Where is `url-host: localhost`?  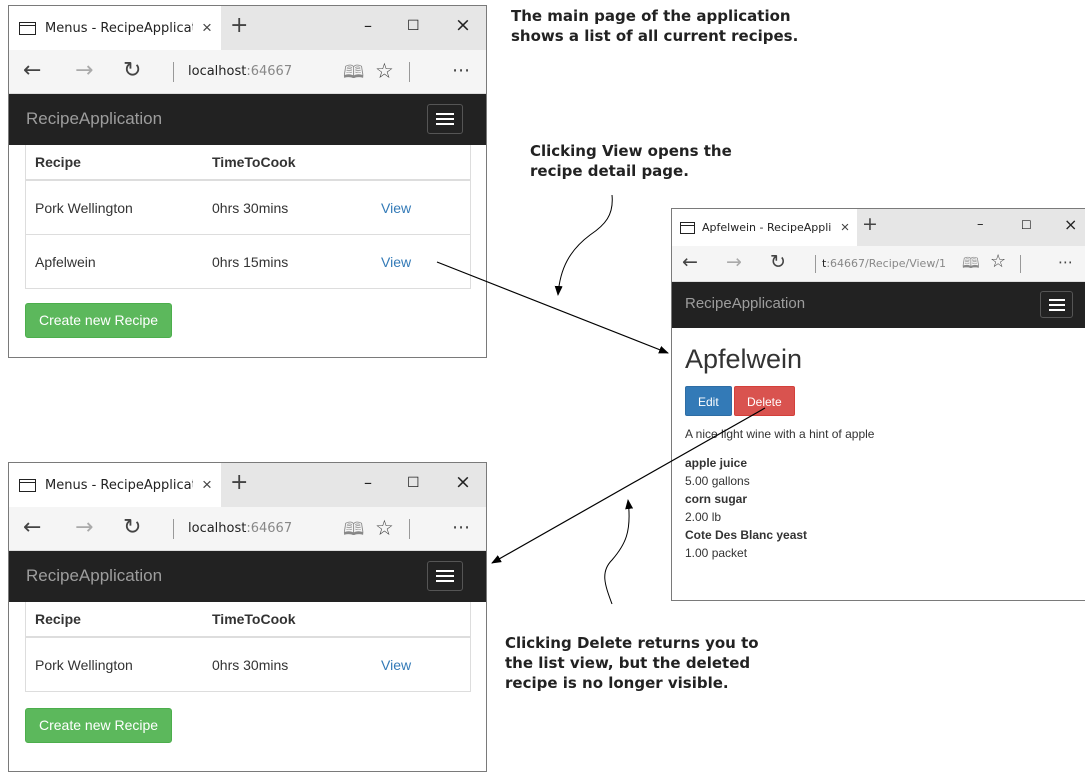 url-host: localhost is located at coordinates (217, 71).